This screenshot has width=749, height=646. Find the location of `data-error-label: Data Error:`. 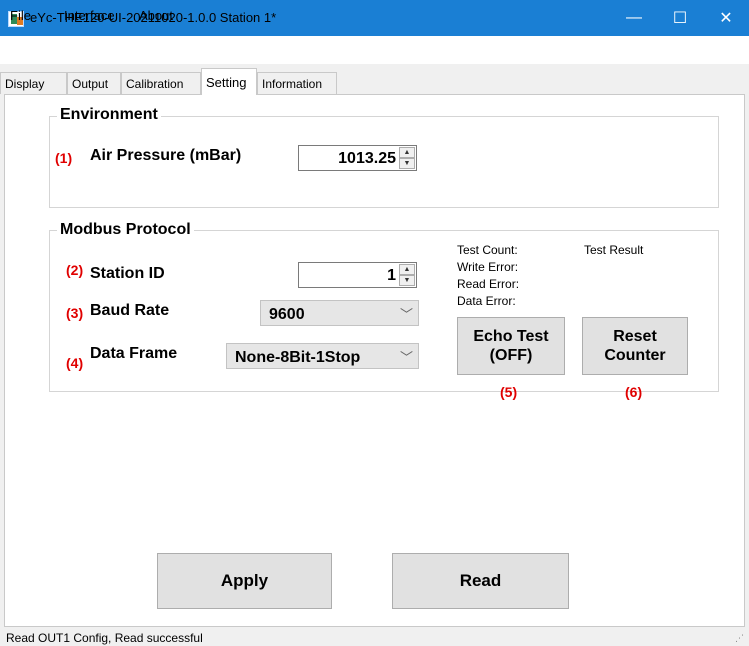

data-error-label: Data Error: is located at coordinates (486, 301).